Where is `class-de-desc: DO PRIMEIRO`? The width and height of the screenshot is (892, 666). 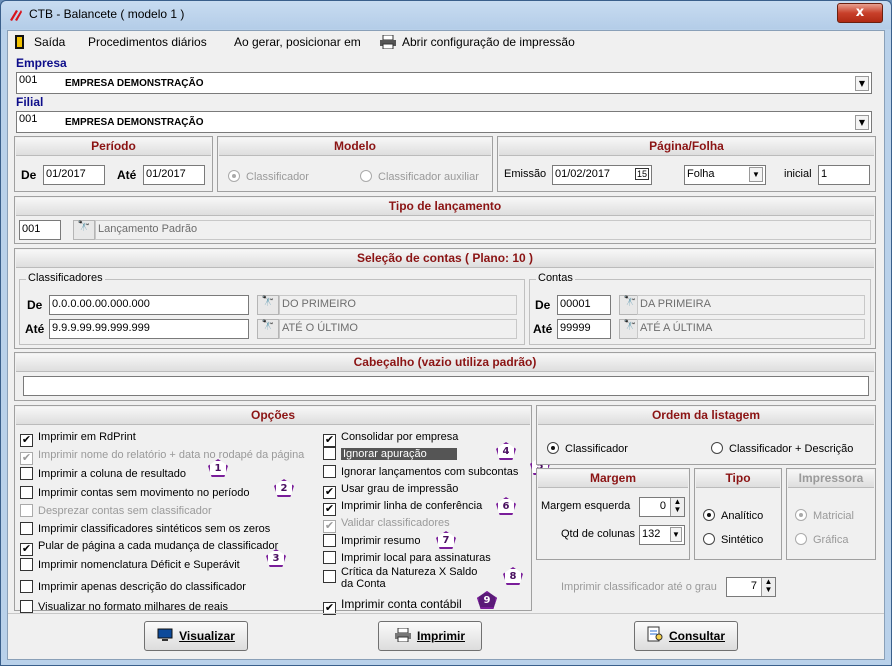 class-de-desc: DO PRIMEIRO is located at coordinates (398, 305).